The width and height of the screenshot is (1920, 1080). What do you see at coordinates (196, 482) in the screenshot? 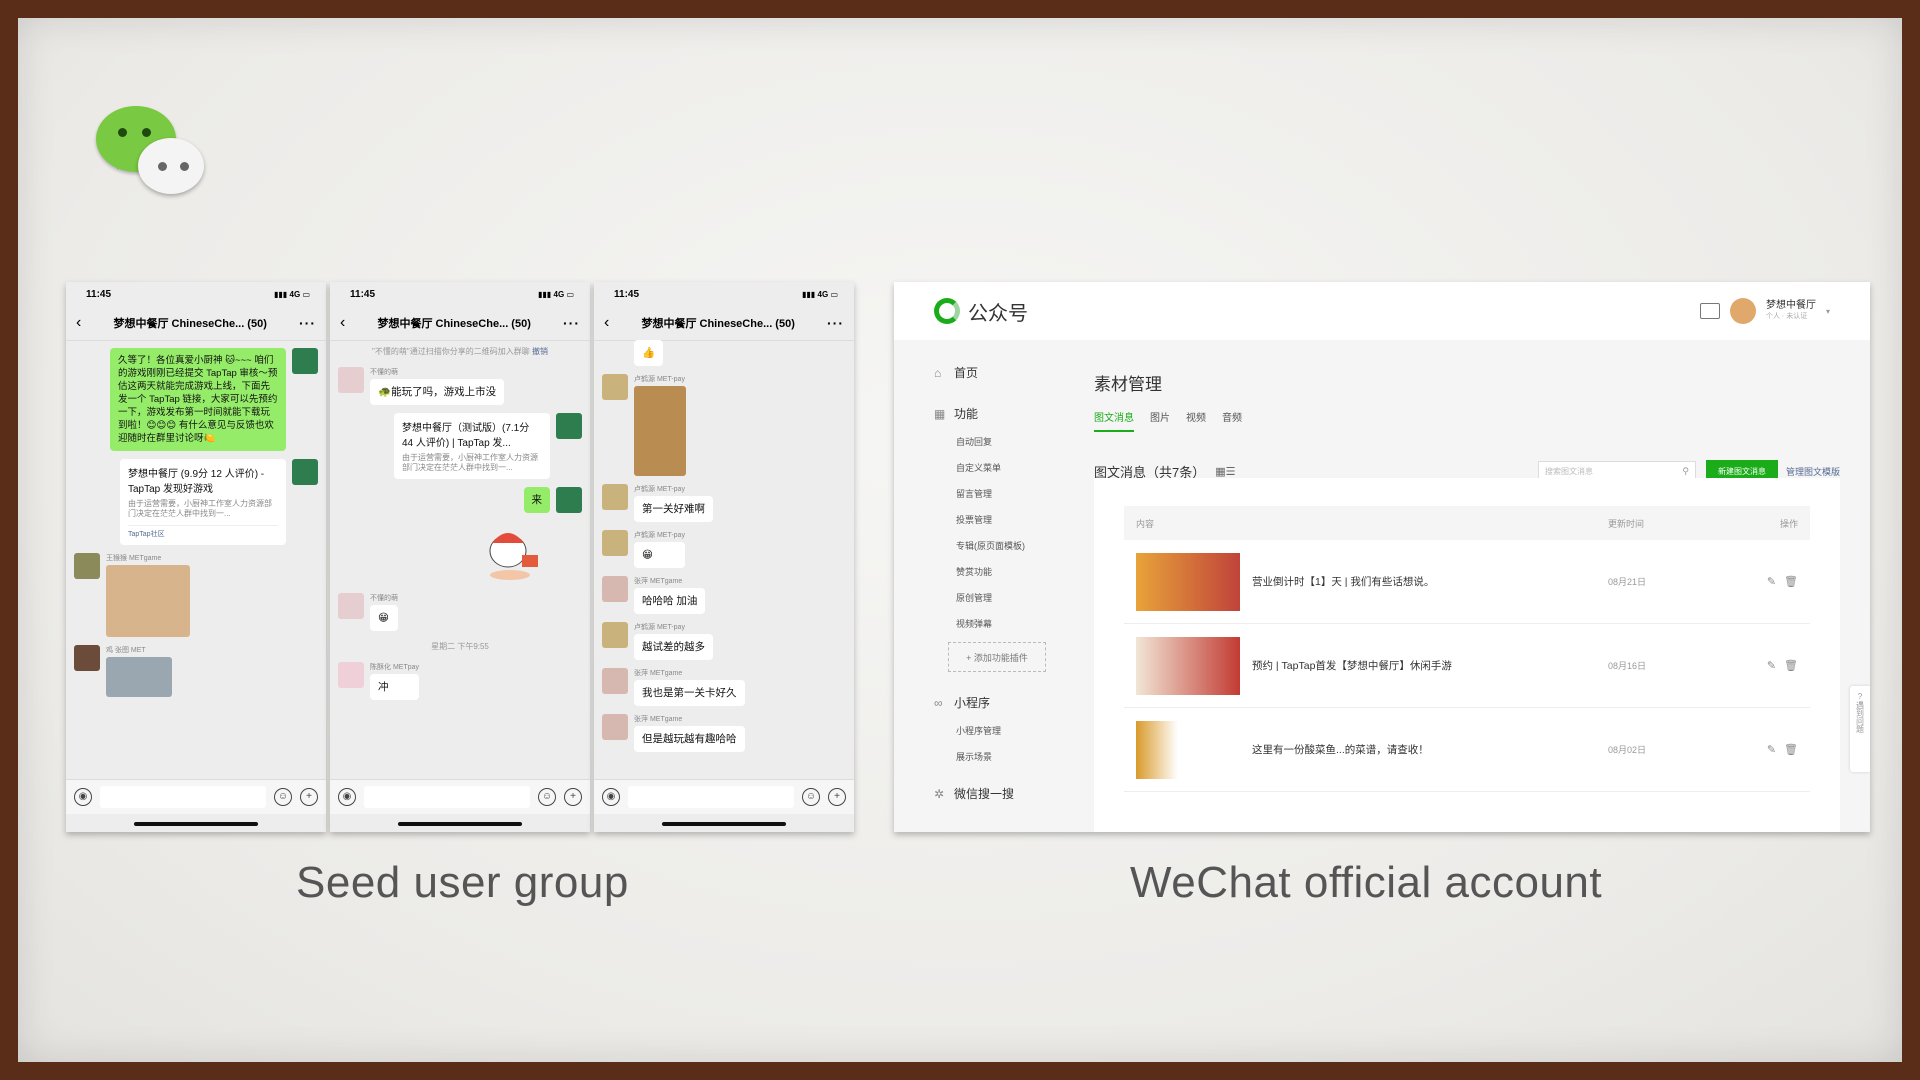
I see `card-title: 梦想中餐厅 (9.9分 12 人评价) - TapTap 发现好游戏` at bounding box center [196, 482].